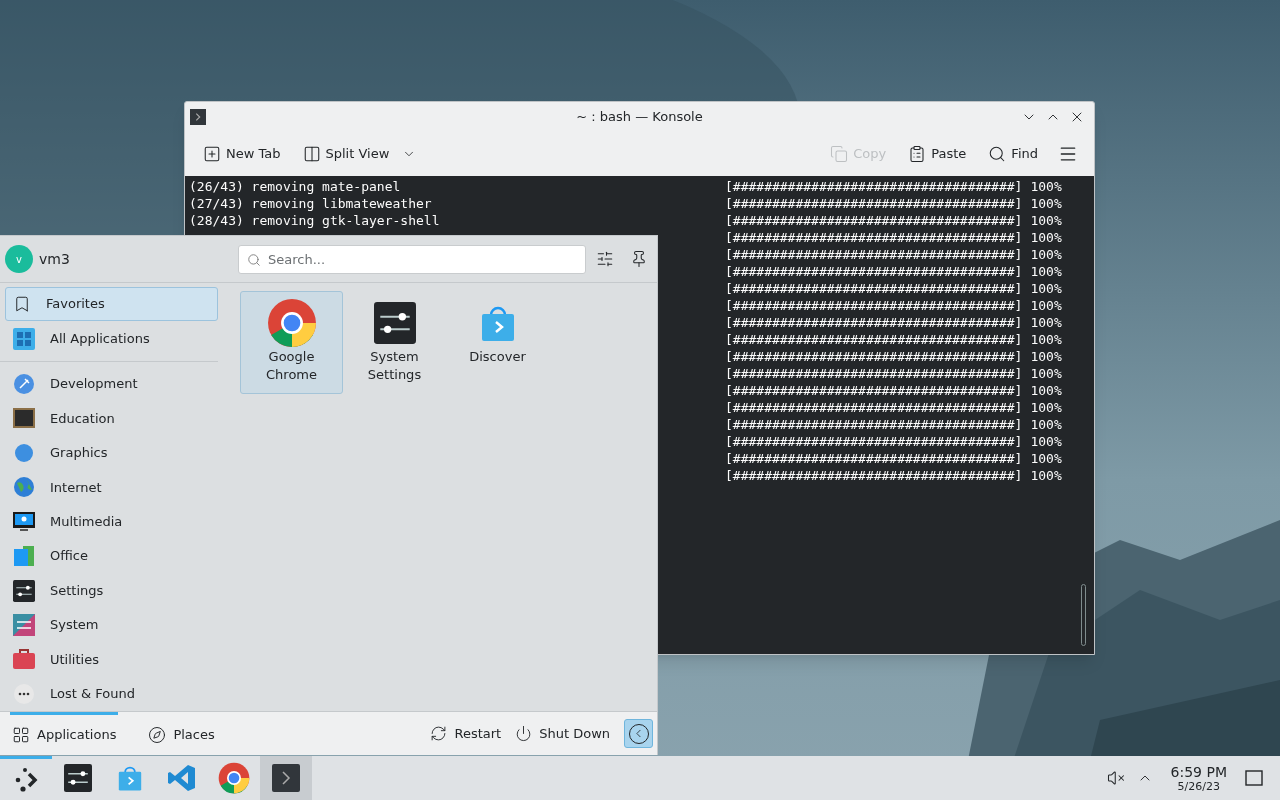 Image resolution: width=1280 pixels, height=800 pixels. I want to click on terminal-line: (28/43) removing gtk-layer-shell, so click(314, 220).